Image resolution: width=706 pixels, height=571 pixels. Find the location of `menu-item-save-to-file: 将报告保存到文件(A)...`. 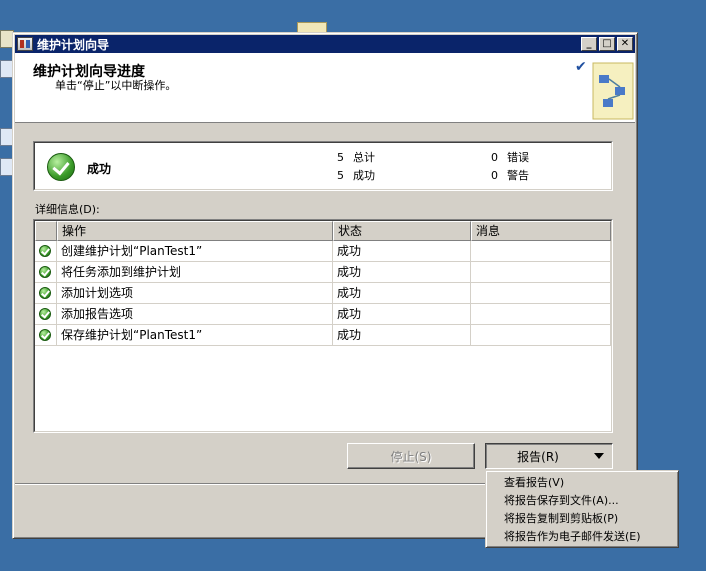

menu-item-save-to-file: 将报告保存到文件(A)... is located at coordinates (582, 501).